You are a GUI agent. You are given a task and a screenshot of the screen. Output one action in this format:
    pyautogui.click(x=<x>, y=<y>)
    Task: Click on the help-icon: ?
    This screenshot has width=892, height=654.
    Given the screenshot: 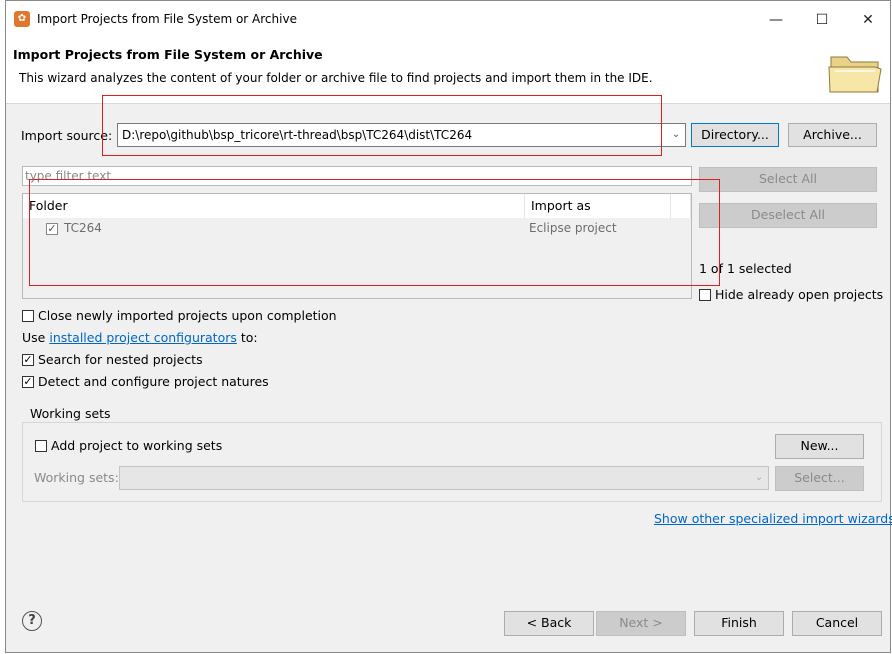 What is the action you would take?
    pyautogui.click(x=32, y=621)
    